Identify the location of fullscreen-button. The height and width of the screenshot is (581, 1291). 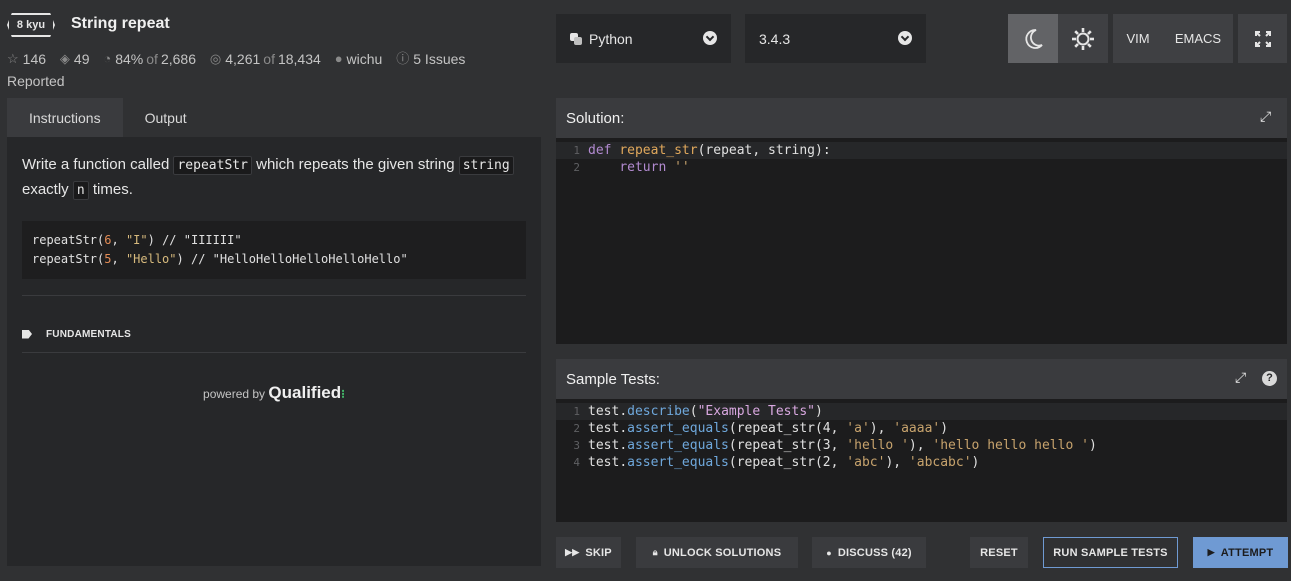
(1262, 38).